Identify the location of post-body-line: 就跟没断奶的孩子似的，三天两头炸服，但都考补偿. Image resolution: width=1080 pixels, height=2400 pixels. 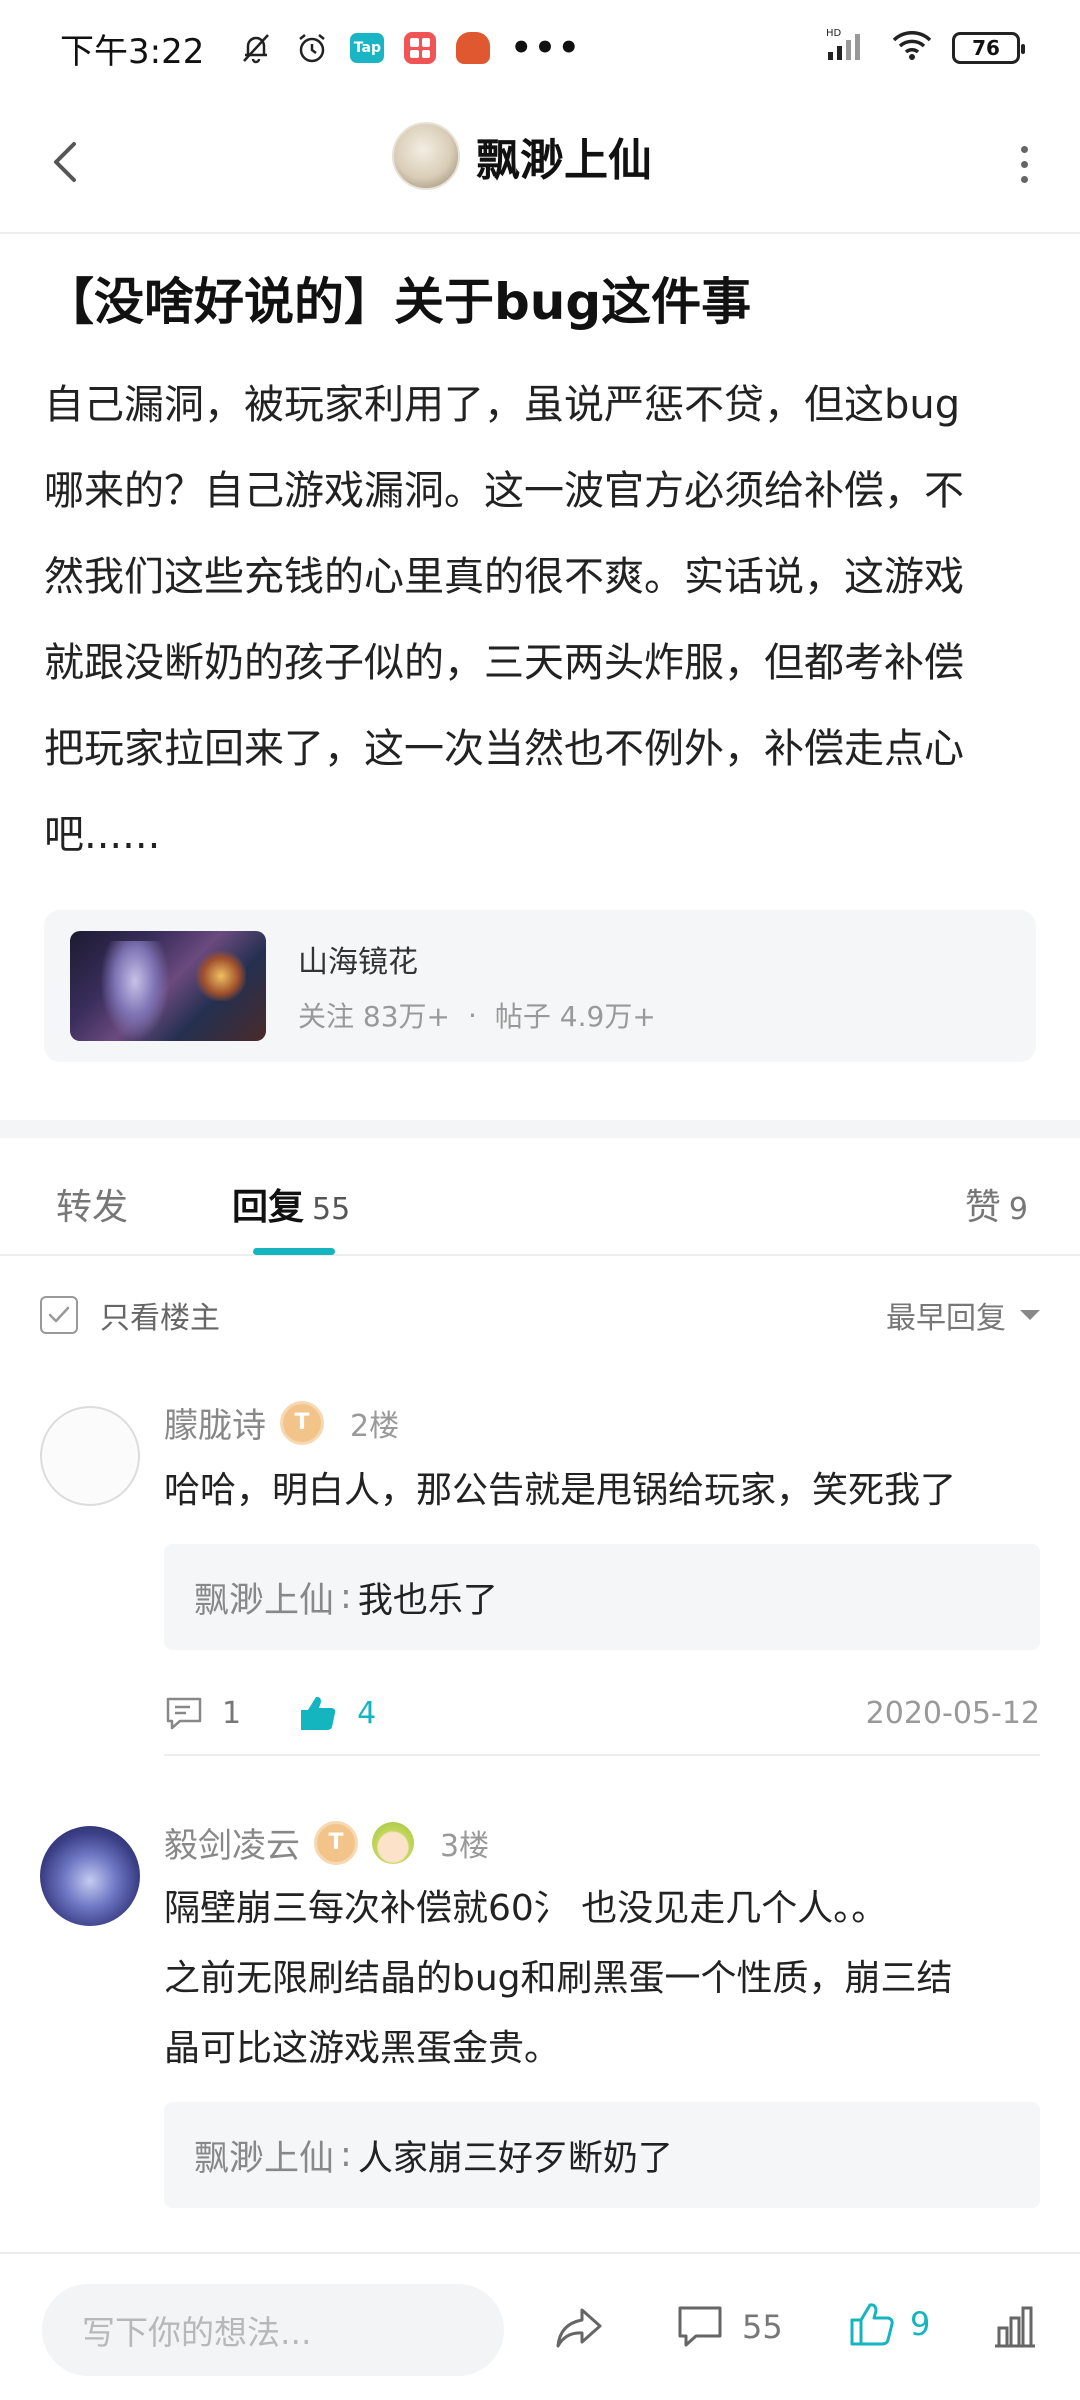
(504, 663).